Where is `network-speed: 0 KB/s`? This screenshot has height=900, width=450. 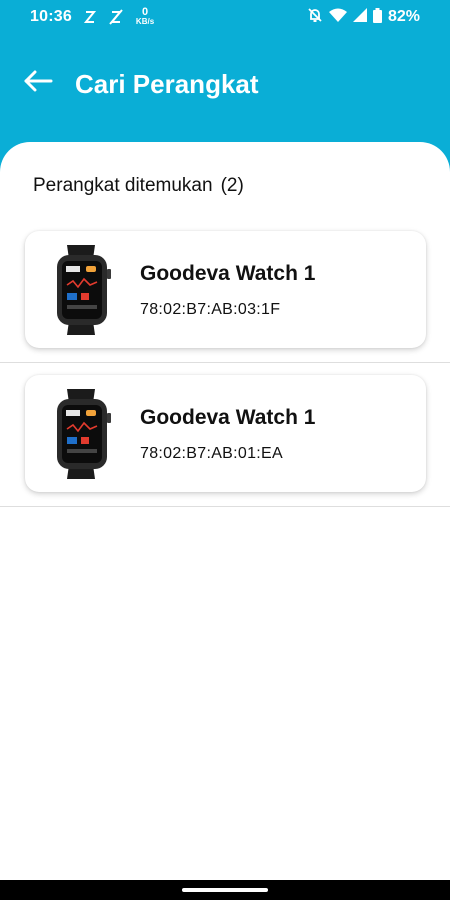
network-speed: 0 KB/s is located at coordinates (145, 16).